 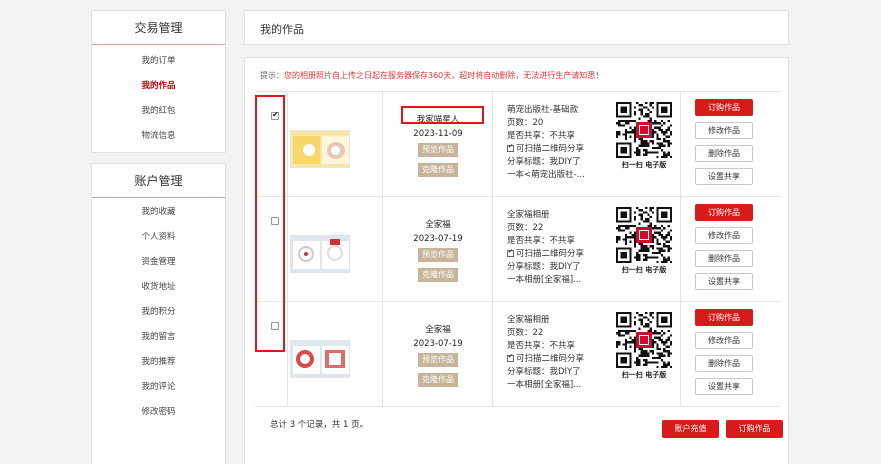 I want to click on product-name: 萌宠出版社-基础款, so click(x=543, y=110).